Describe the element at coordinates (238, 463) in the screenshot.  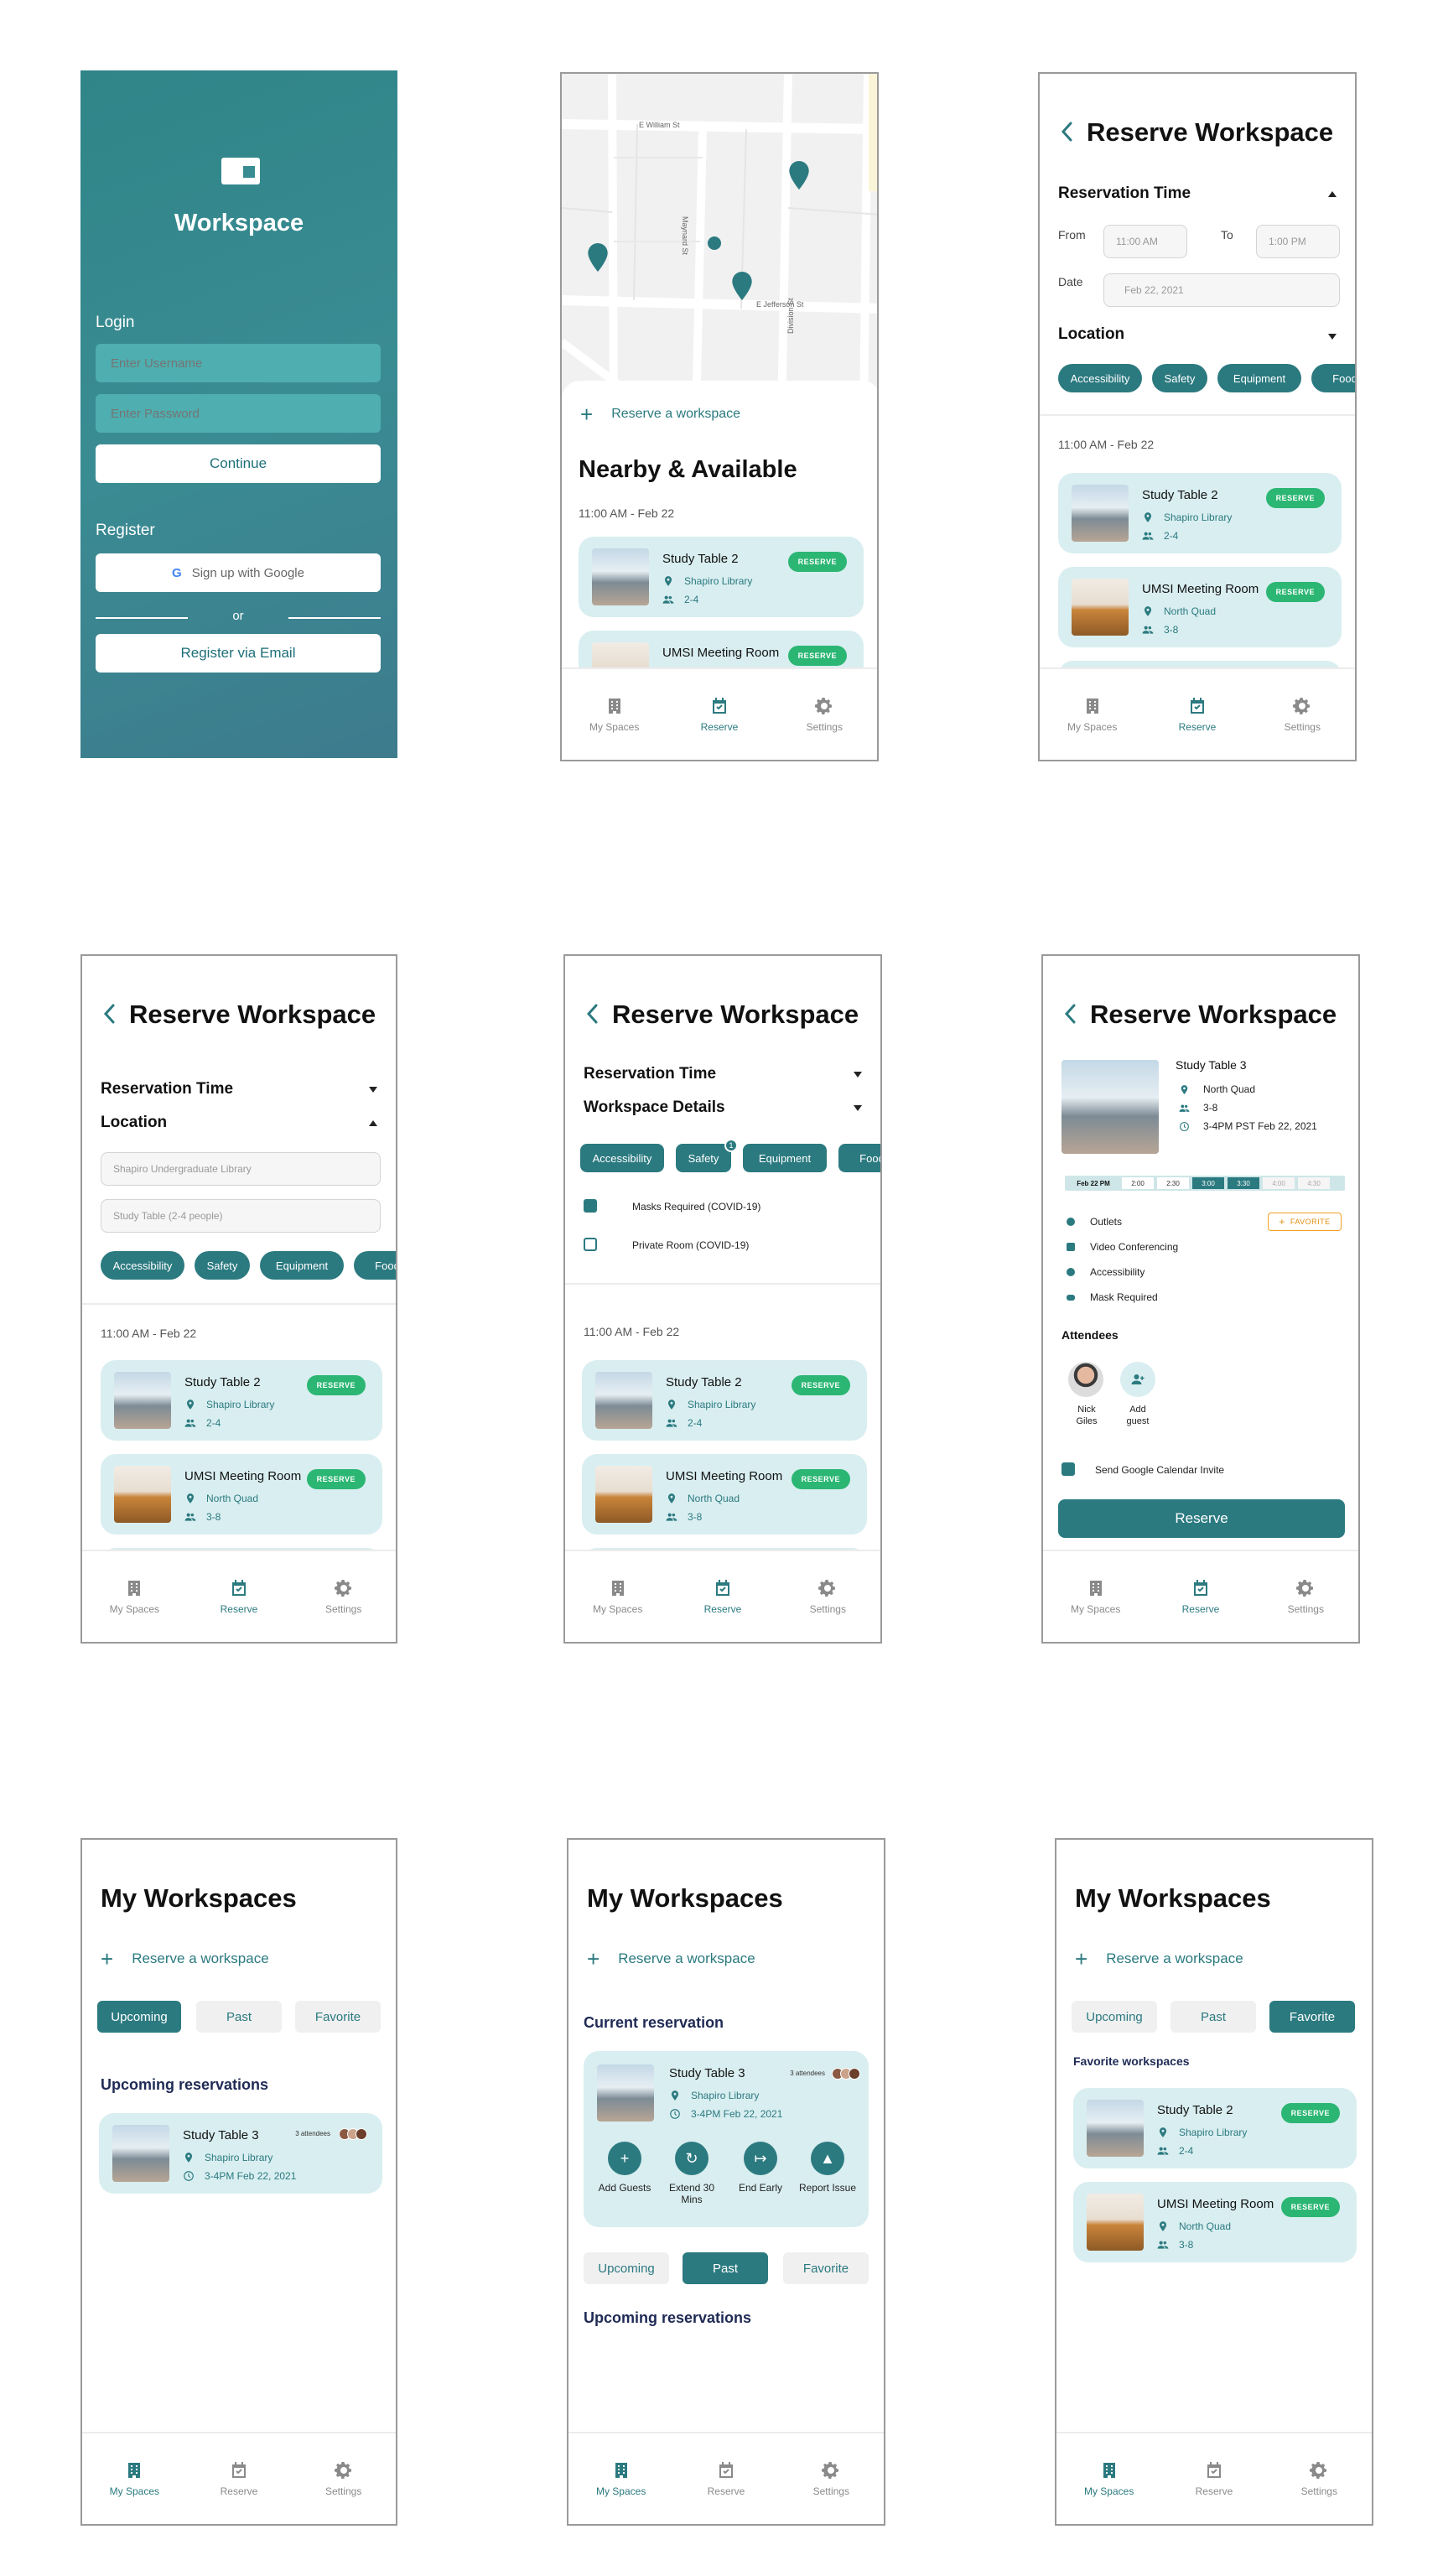
I see `continue-button: Continue` at that location.